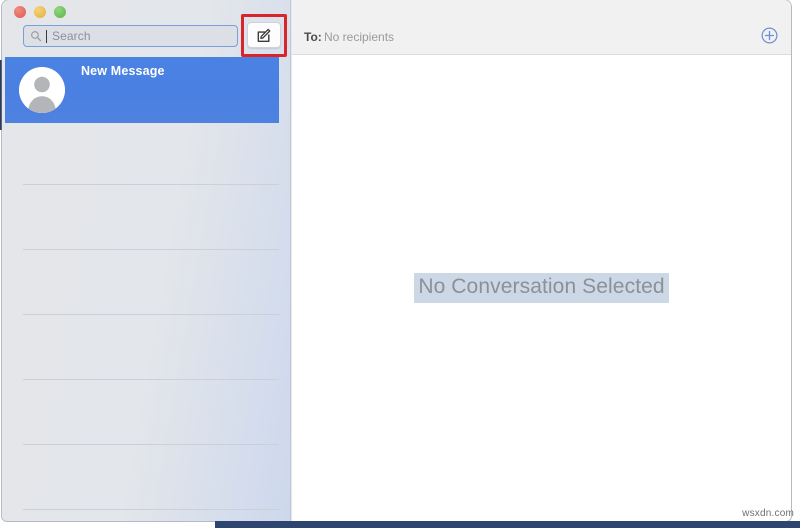  Describe the element at coordinates (60, 12) in the screenshot. I see `maximize-window-button` at that location.